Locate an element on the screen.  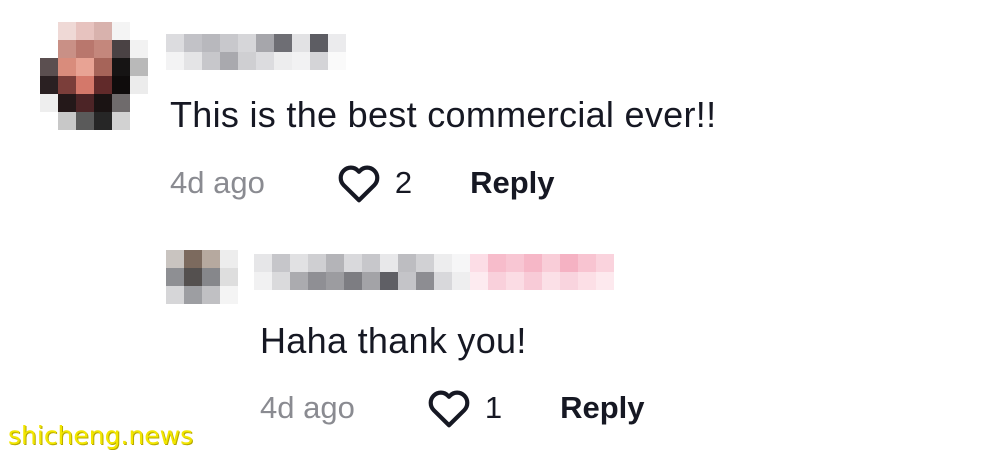
reply-like-count: 1 is located at coordinates (493, 407).